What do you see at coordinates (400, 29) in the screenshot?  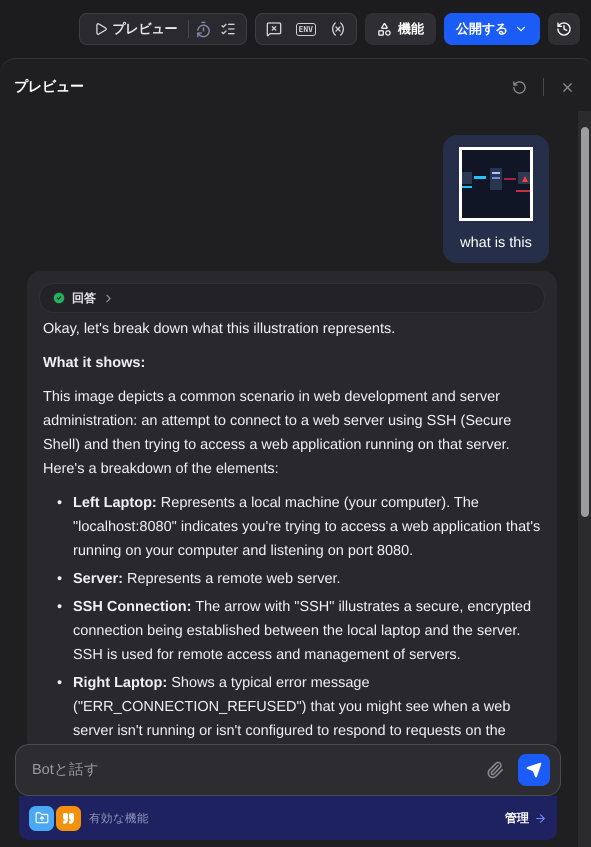 I see `features-button: 機能` at bounding box center [400, 29].